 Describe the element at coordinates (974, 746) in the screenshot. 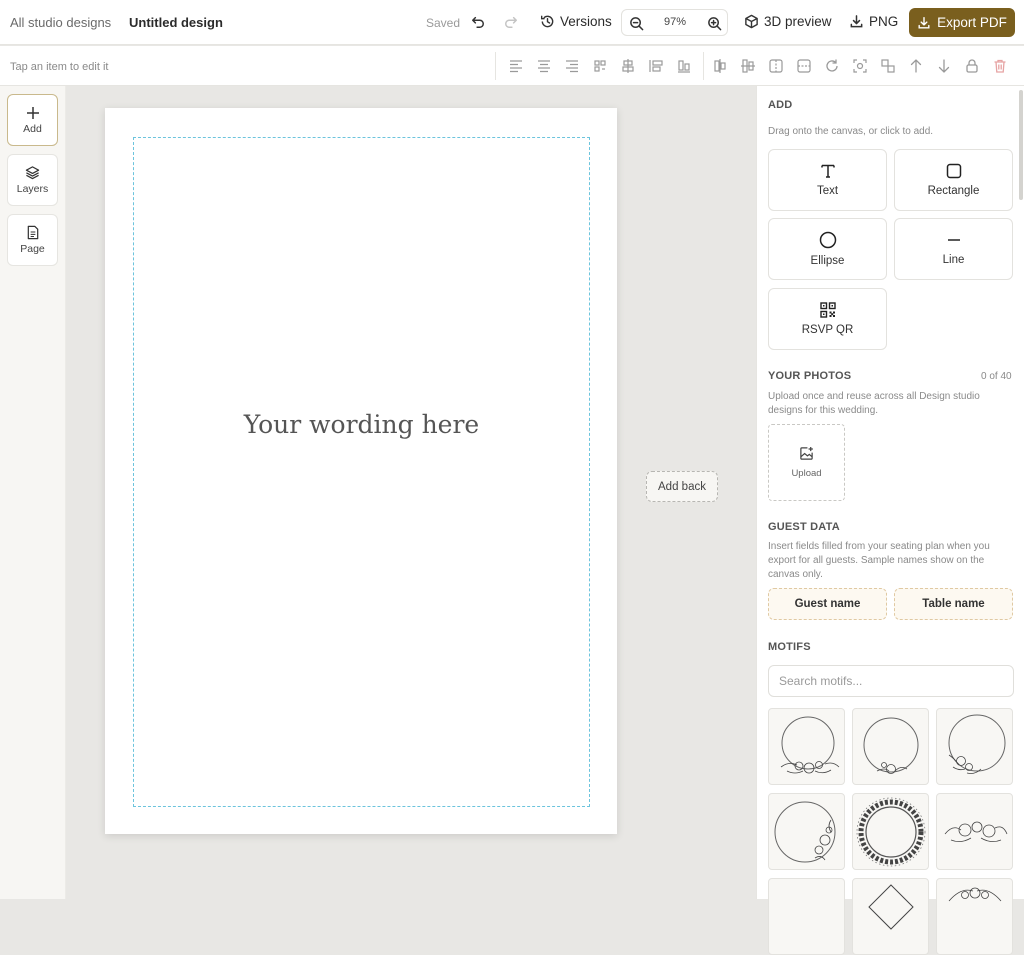

I see `motif-floral-wreath-corner` at that location.